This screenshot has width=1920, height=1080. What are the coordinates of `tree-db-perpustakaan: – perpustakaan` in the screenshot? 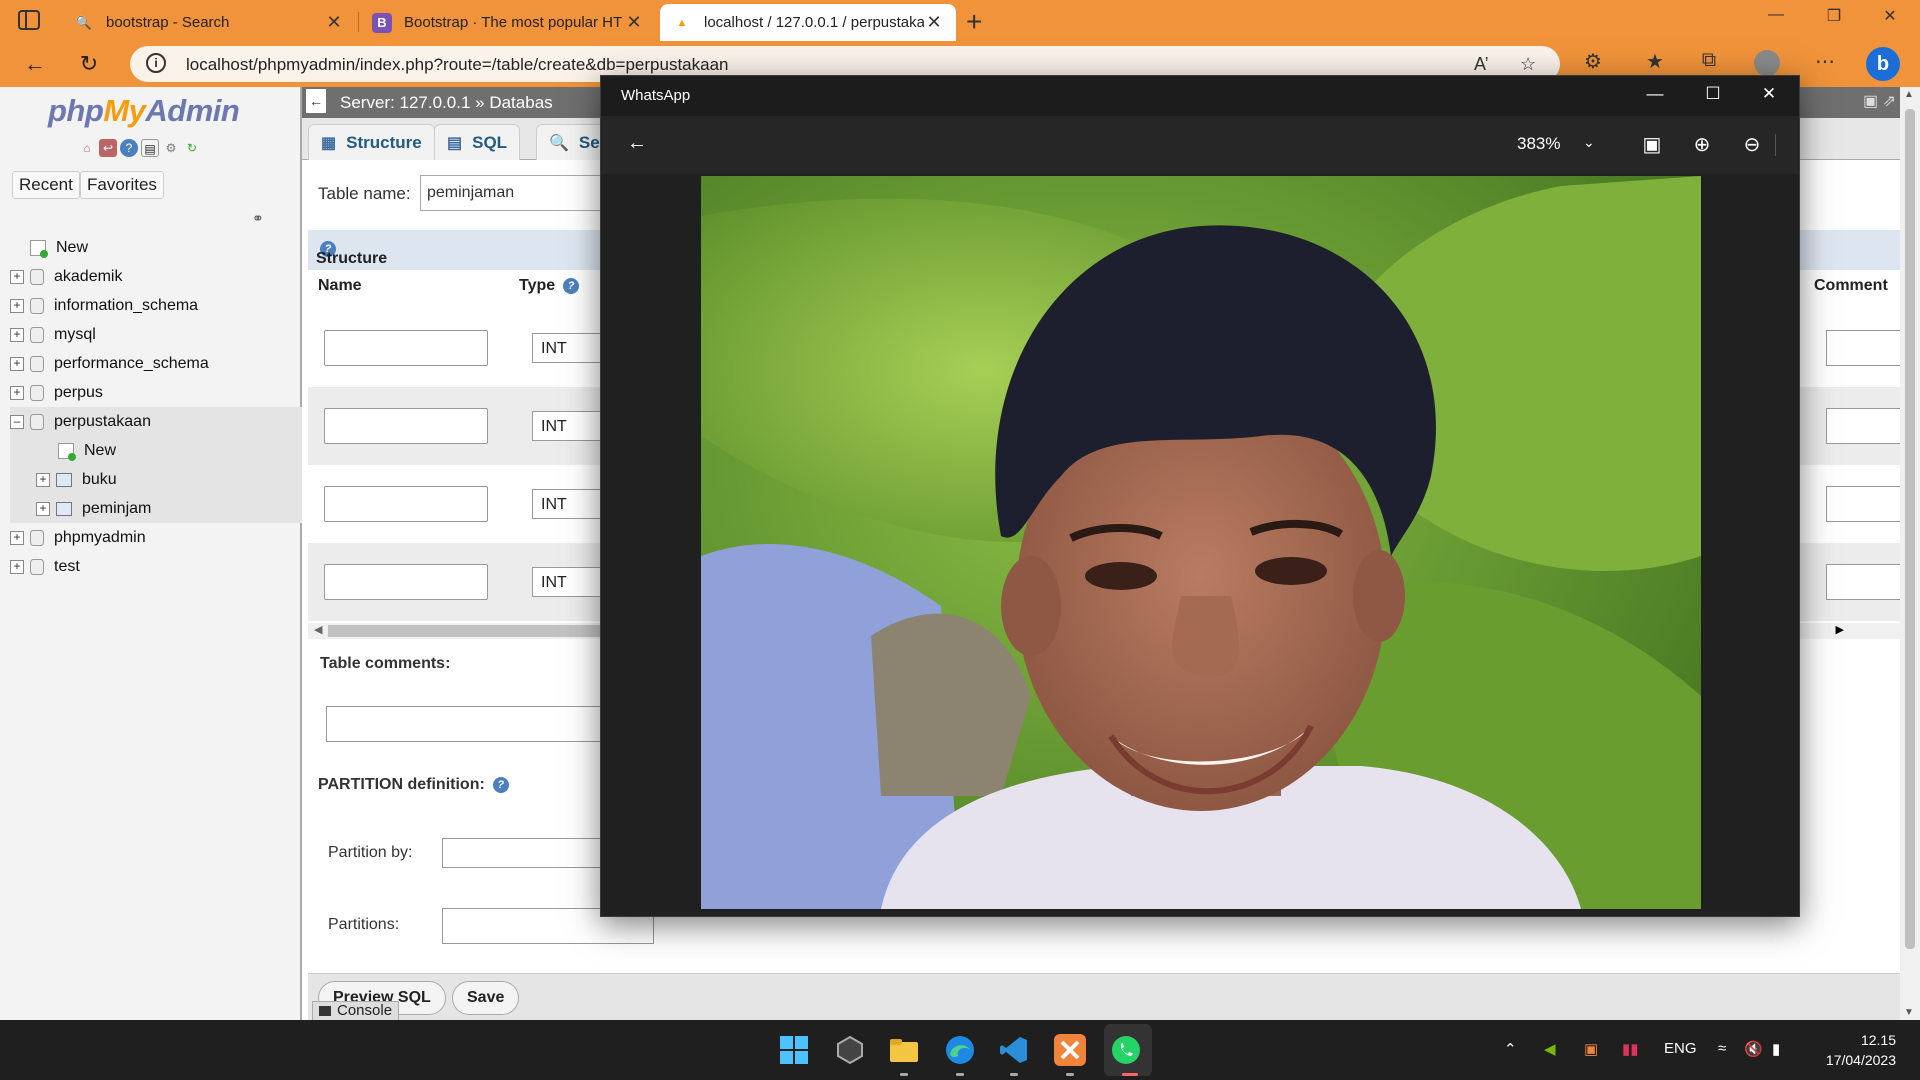 It's located at (156, 421).